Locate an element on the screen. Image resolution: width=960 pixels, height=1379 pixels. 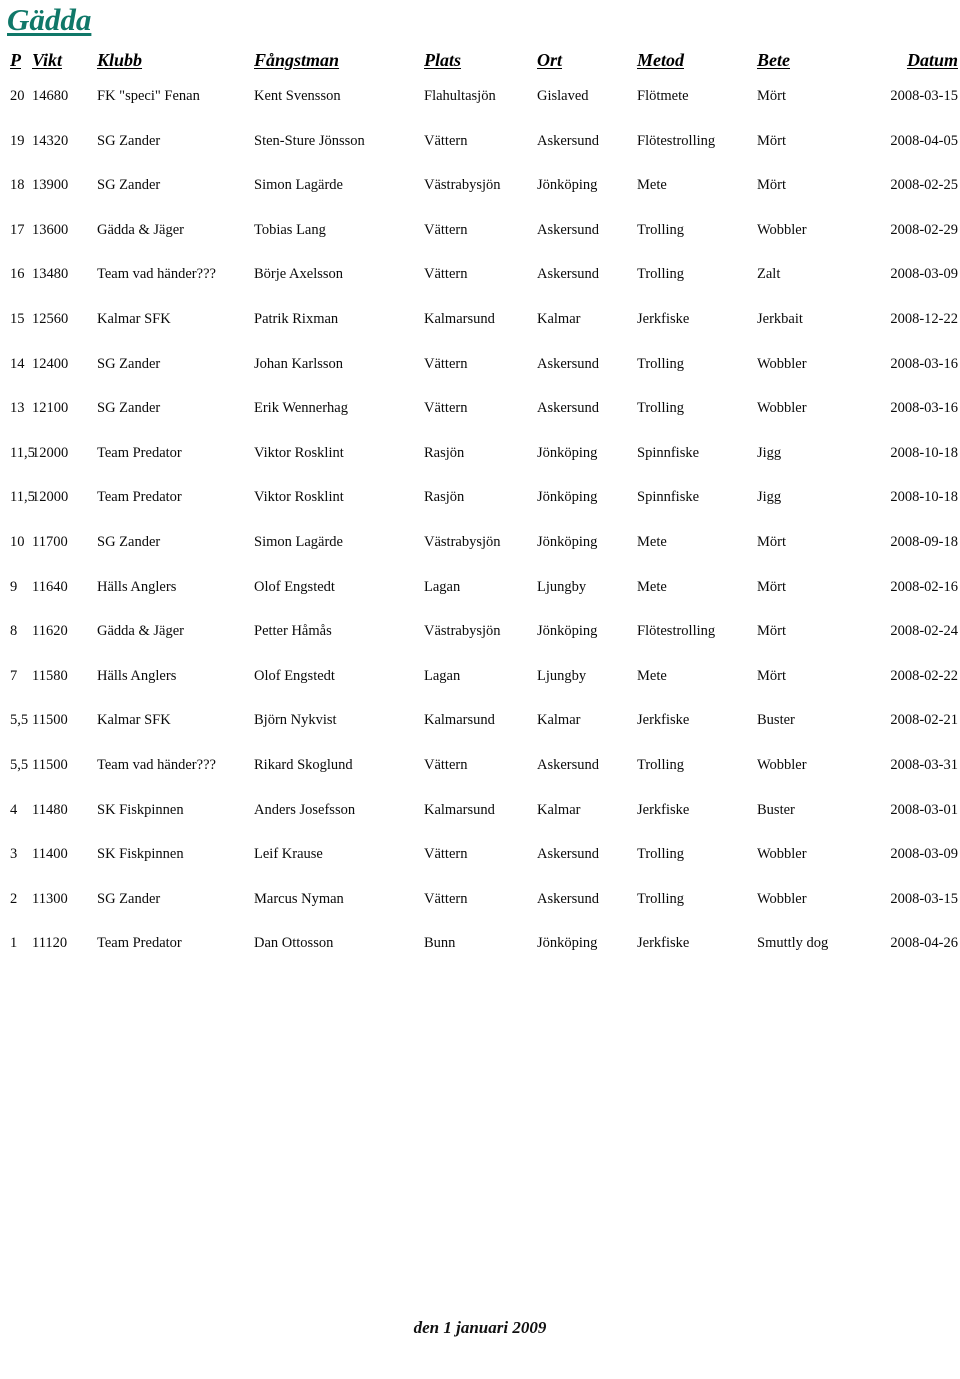
document-footer-date: den 1 januari 2009 is located at coordinates (480, 1327).